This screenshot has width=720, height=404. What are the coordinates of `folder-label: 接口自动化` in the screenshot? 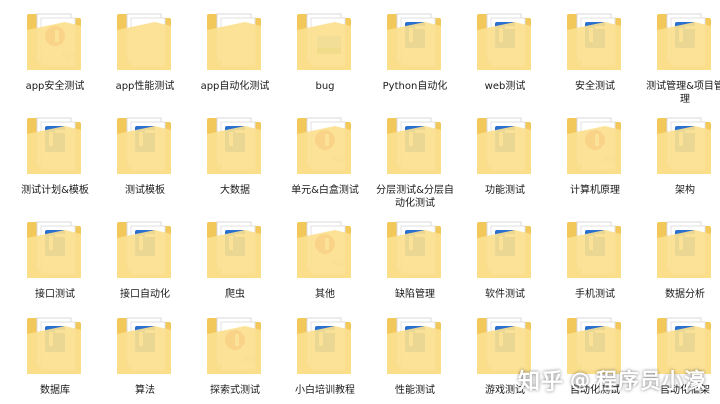 It's located at (145, 294).